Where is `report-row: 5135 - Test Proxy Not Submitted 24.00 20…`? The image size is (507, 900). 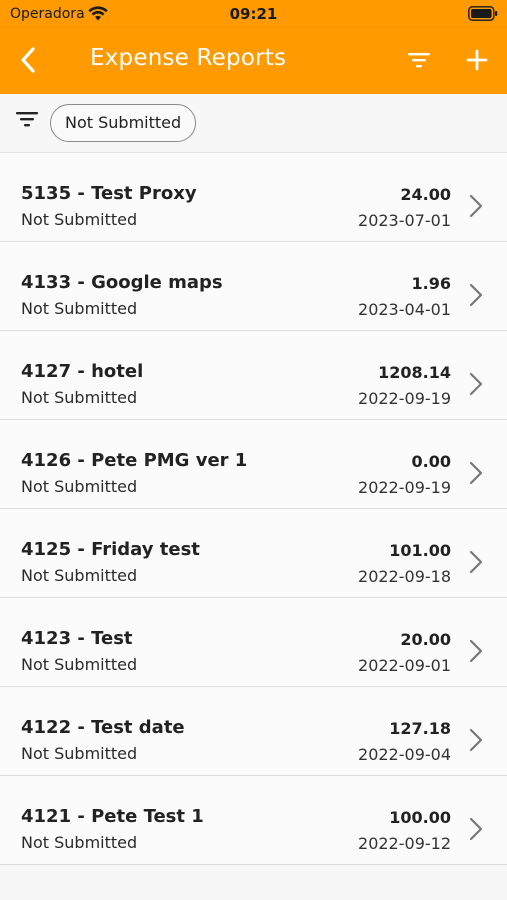
report-row: 5135 - Test Proxy Not Submitted 24.00 20… is located at coordinates (253, 197).